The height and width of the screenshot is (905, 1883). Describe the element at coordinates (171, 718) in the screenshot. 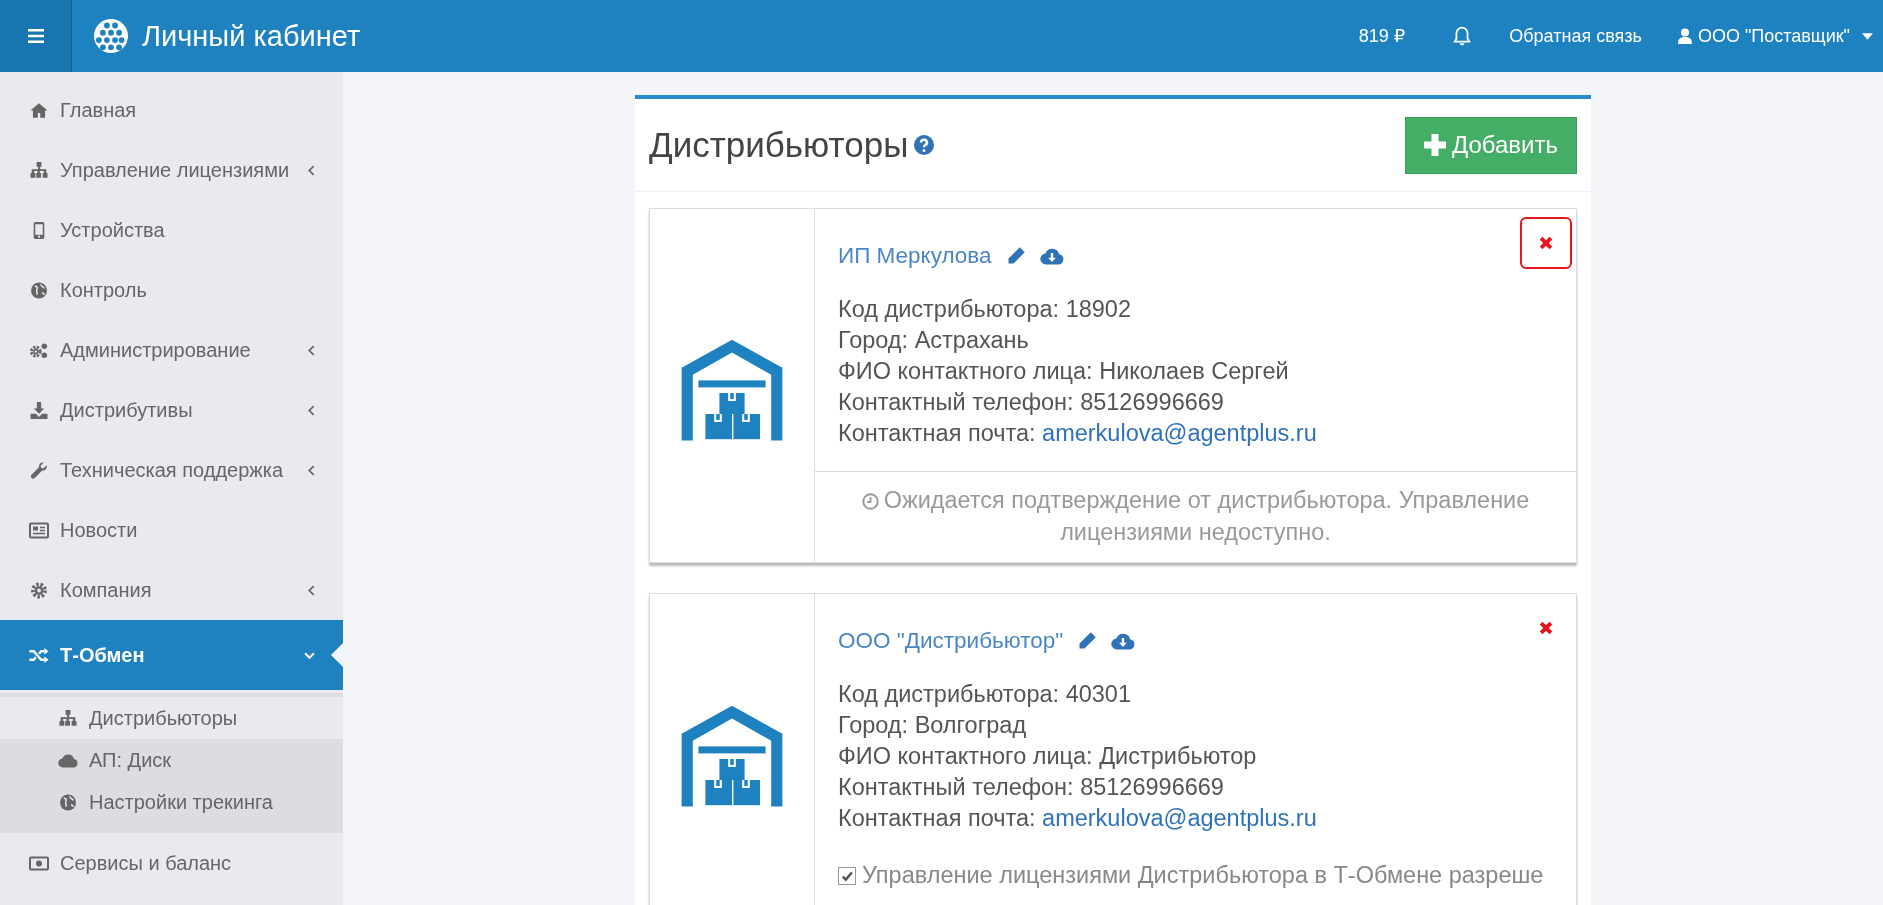

I see `submenu-item: Дистрибьюторы` at that location.